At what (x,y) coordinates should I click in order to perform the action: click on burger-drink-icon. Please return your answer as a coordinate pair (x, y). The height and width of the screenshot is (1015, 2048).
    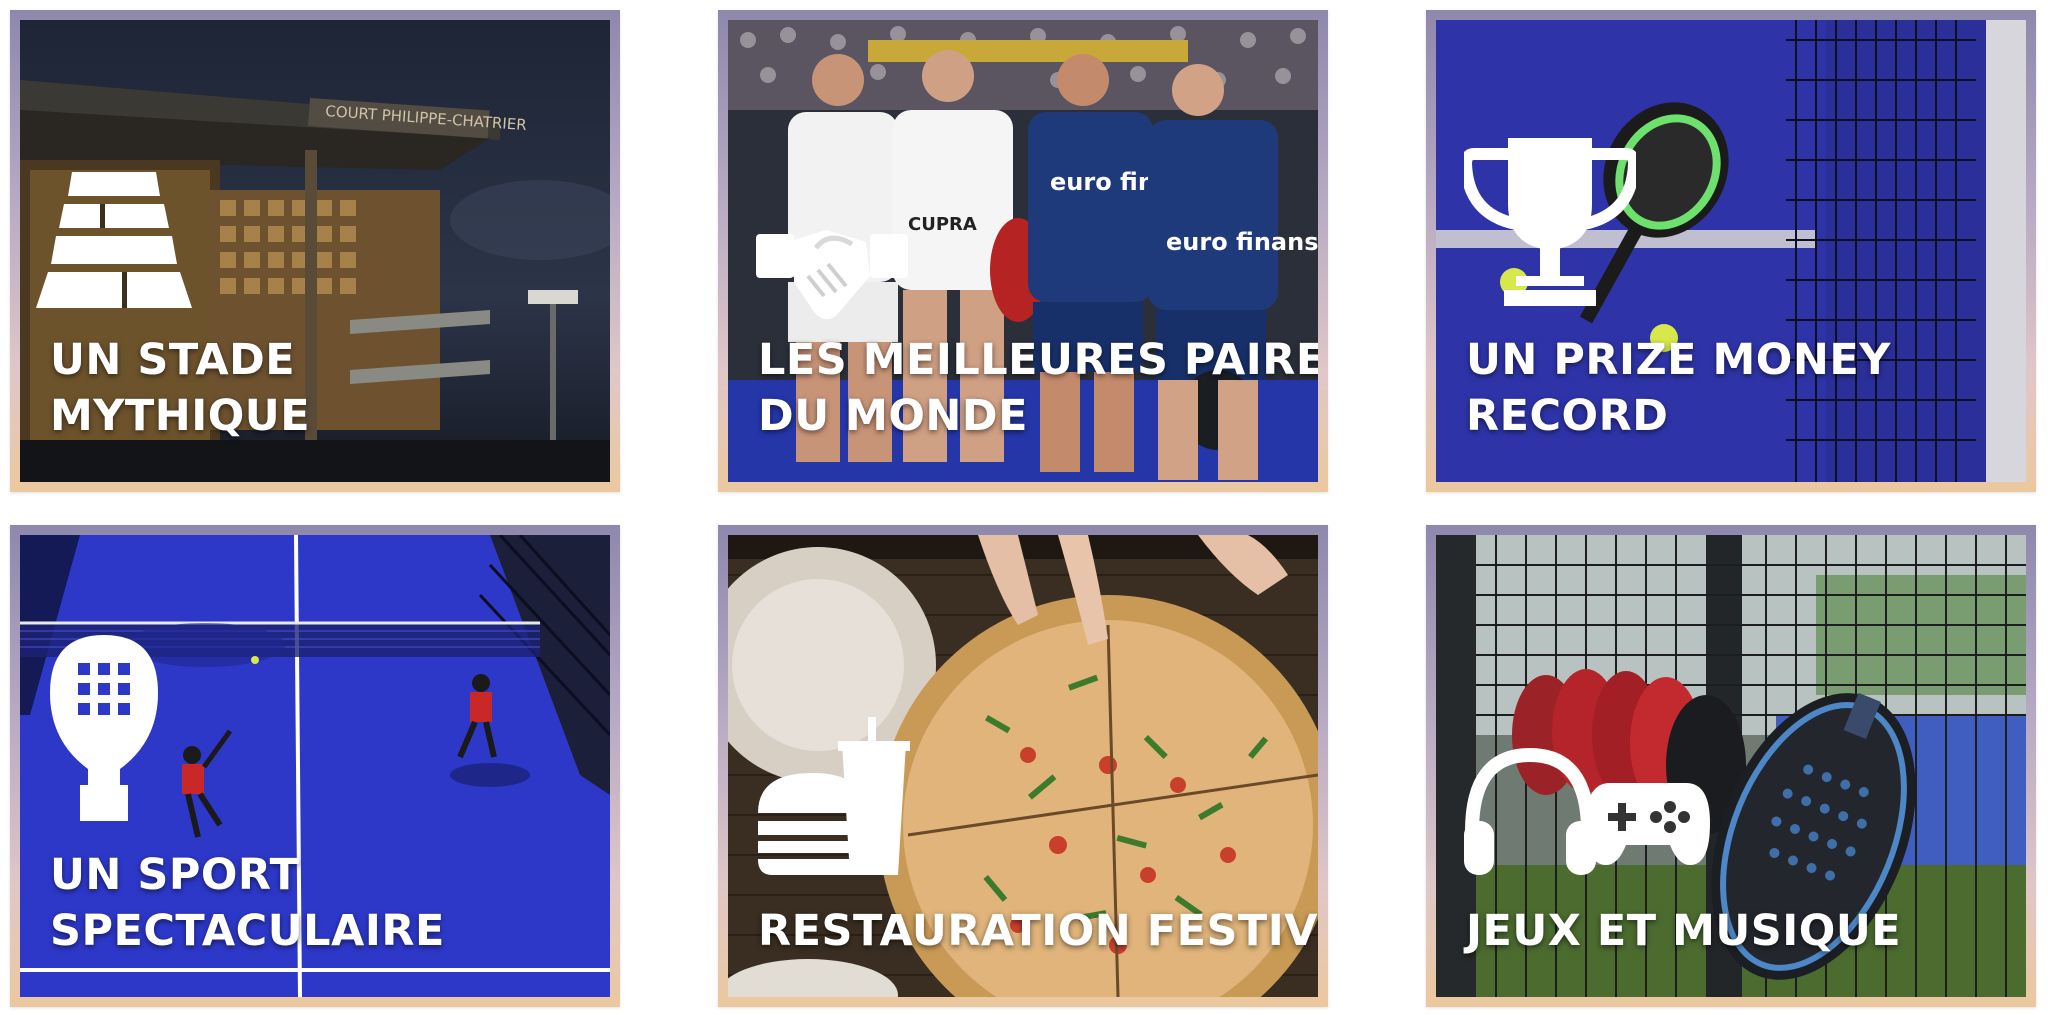
    Looking at the image, I should click on (836, 796).